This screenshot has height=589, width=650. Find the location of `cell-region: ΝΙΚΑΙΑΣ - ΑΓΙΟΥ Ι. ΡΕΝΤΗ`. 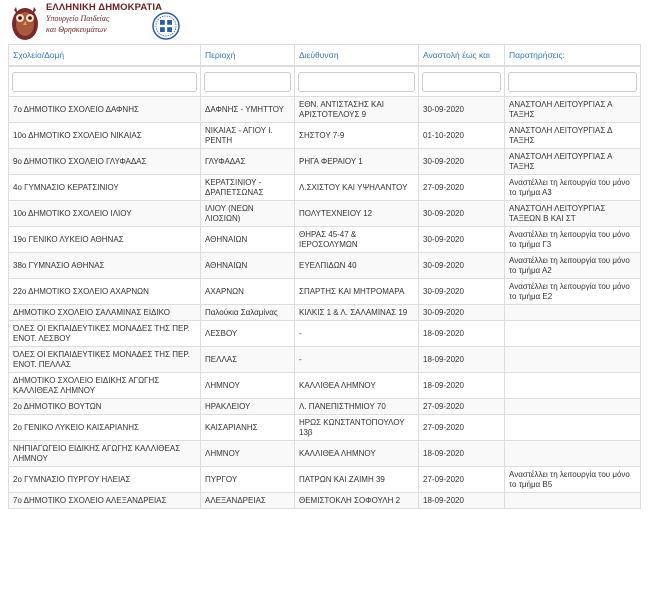

cell-region: ΝΙΚΑΙΑΣ - ΑΓΙΟΥ Ι. ΡΕΝΤΗ is located at coordinates (247, 135).